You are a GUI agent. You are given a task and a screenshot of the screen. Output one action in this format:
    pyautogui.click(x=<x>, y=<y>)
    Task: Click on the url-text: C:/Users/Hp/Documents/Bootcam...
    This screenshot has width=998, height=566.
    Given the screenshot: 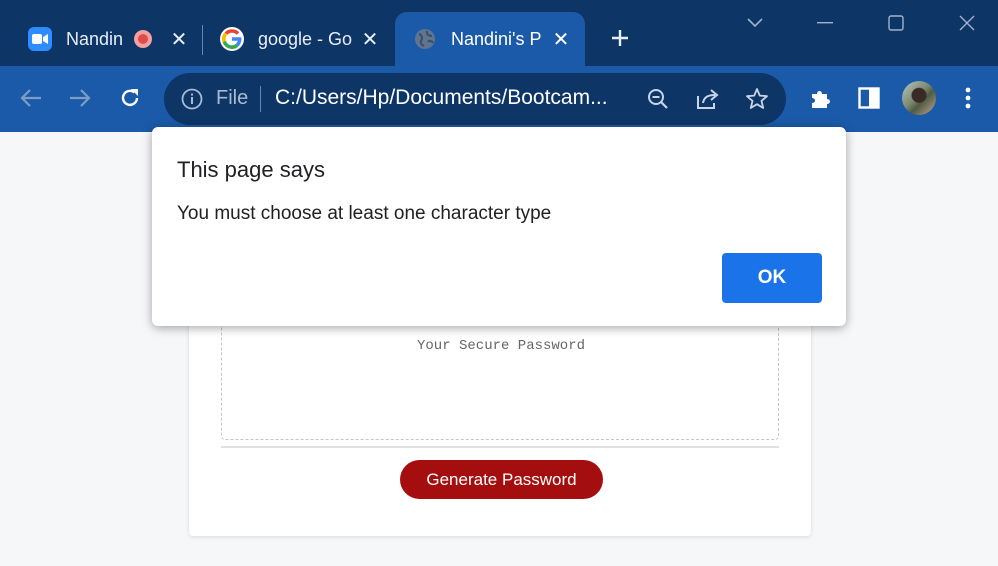 What is the action you would take?
    pyautogui.click(x=447, y=98)
    